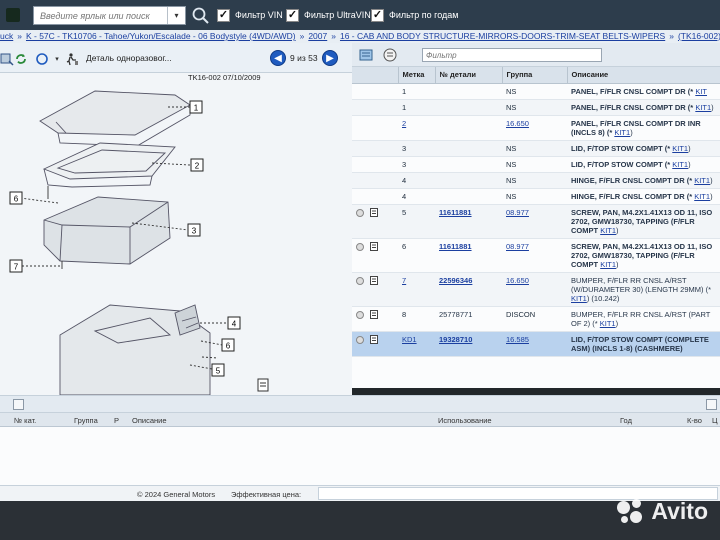  Describe the element at coordinates (200, 15) in the screenshot. I see `search-icon` at that location.